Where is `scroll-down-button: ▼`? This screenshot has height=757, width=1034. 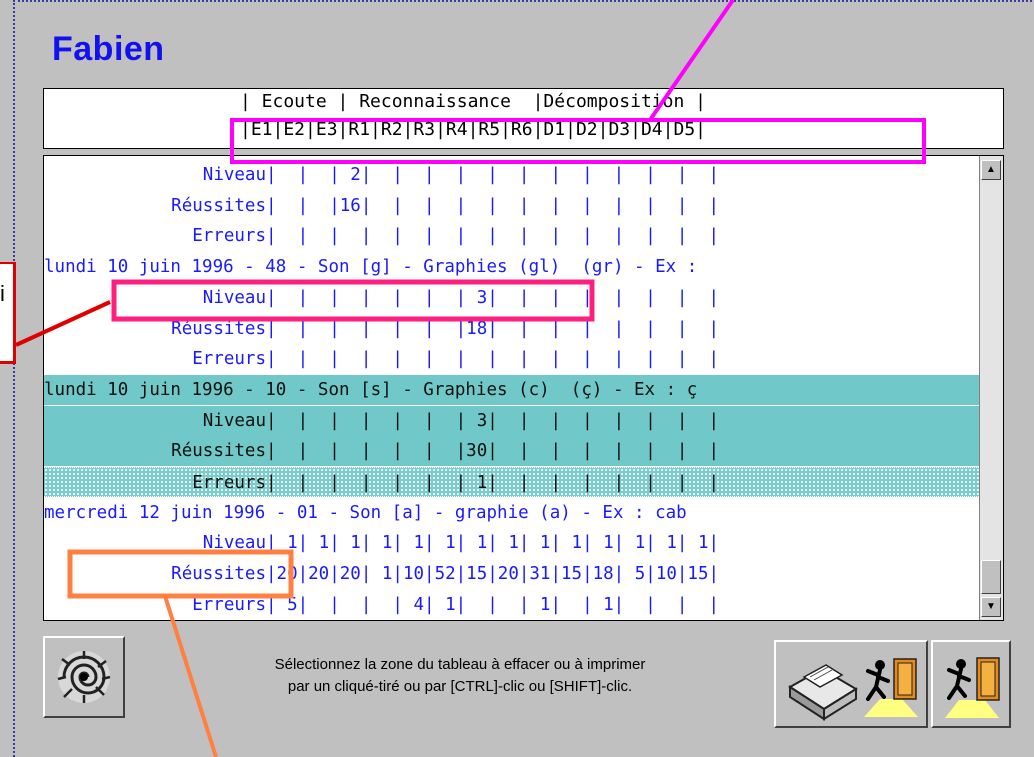
scroll-down-button: ▼ is located at coordinates (991, 607).